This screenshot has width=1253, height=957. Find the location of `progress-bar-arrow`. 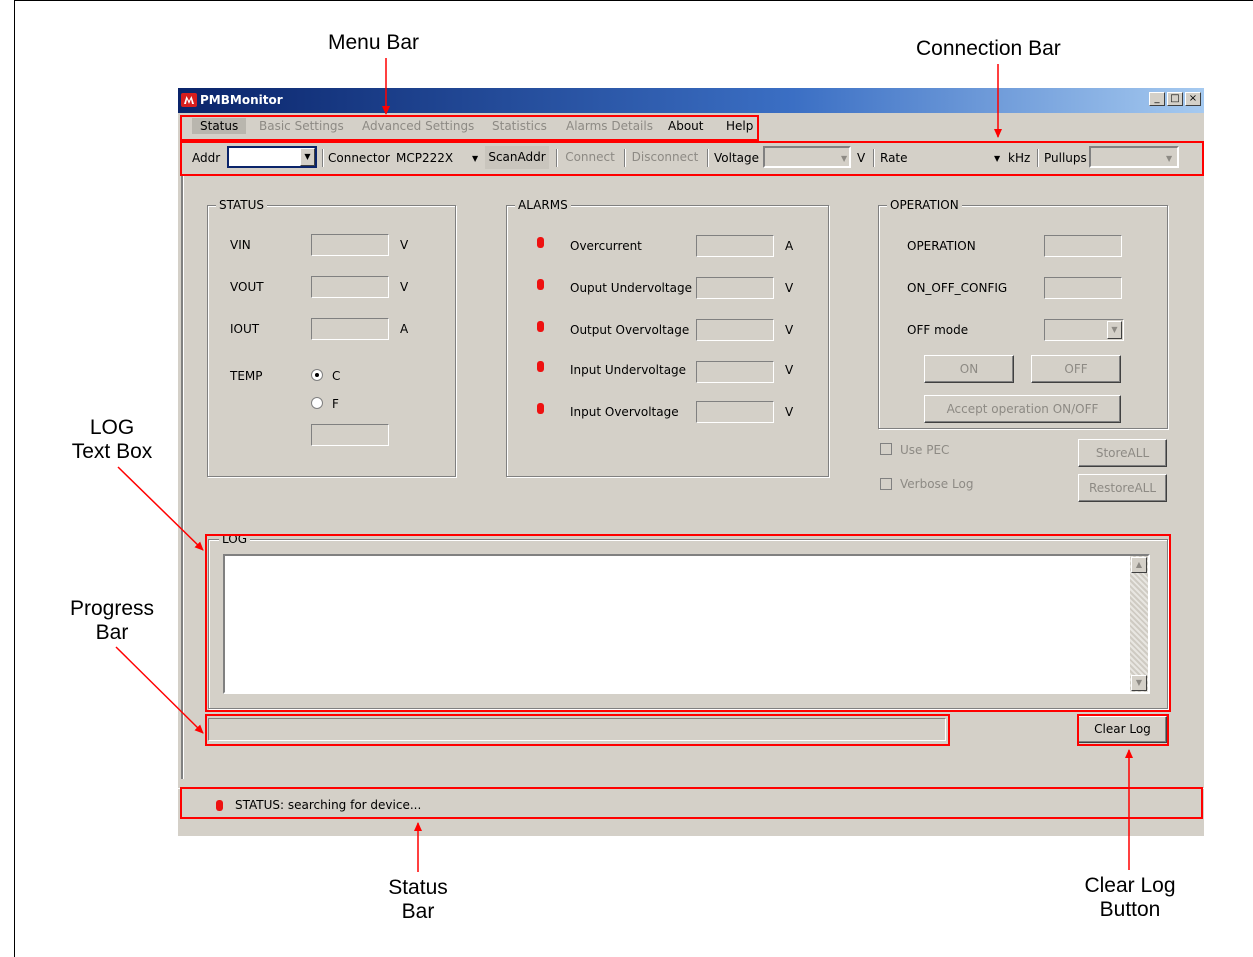

progress-bar-arrow is located at coordinates (159, 690).